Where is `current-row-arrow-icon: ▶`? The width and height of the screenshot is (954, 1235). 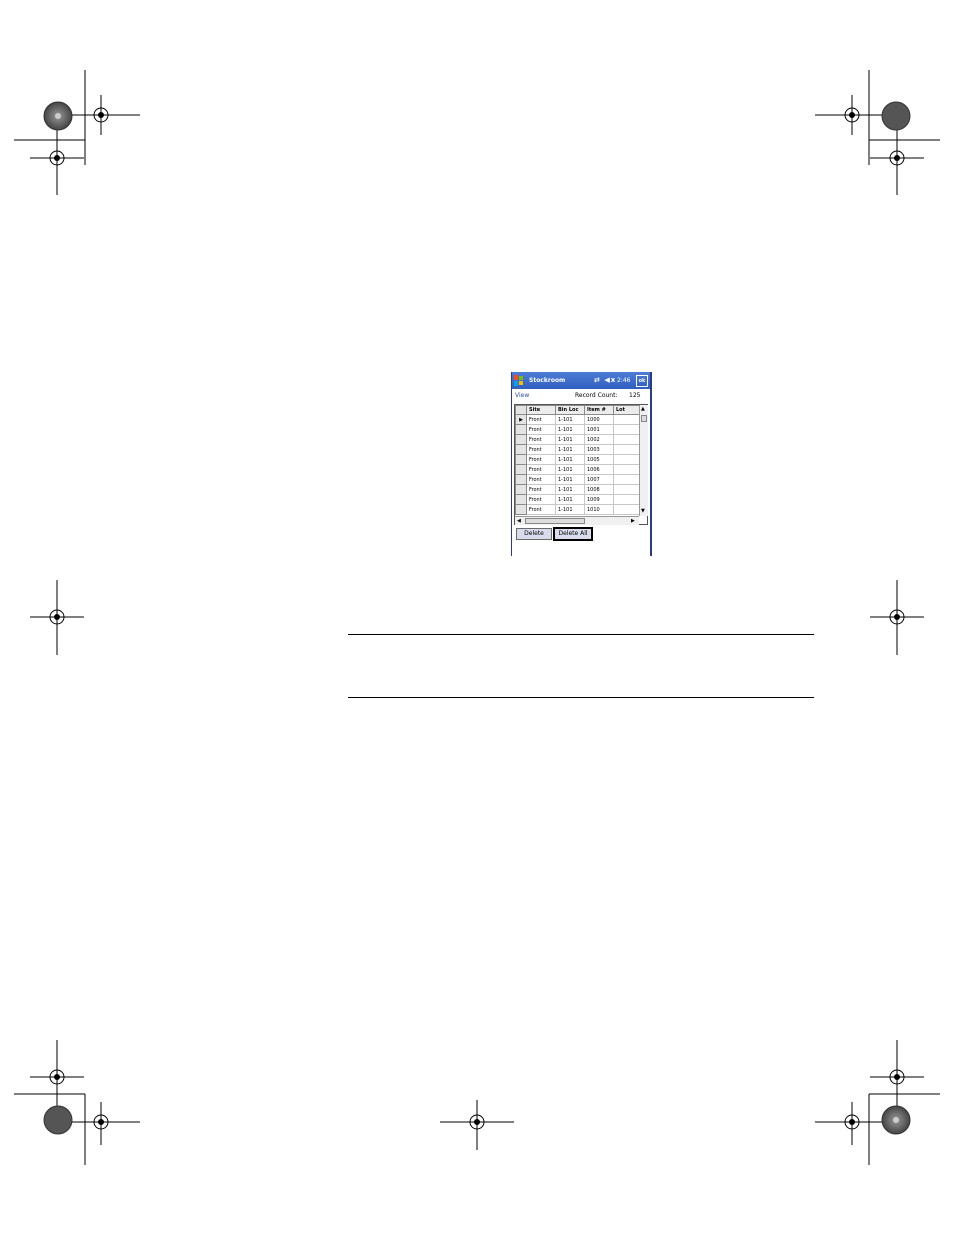 current-row-arrow-icon: ▶ is located at coordinates (521, 419).